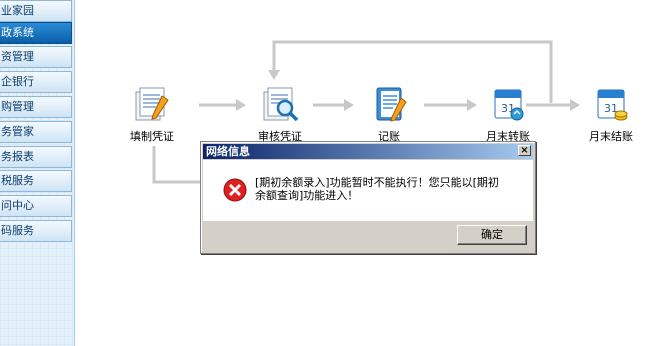 The width and height of the screenshot is (658, 346). I want to click on close-button: ×, so click(524, 150).